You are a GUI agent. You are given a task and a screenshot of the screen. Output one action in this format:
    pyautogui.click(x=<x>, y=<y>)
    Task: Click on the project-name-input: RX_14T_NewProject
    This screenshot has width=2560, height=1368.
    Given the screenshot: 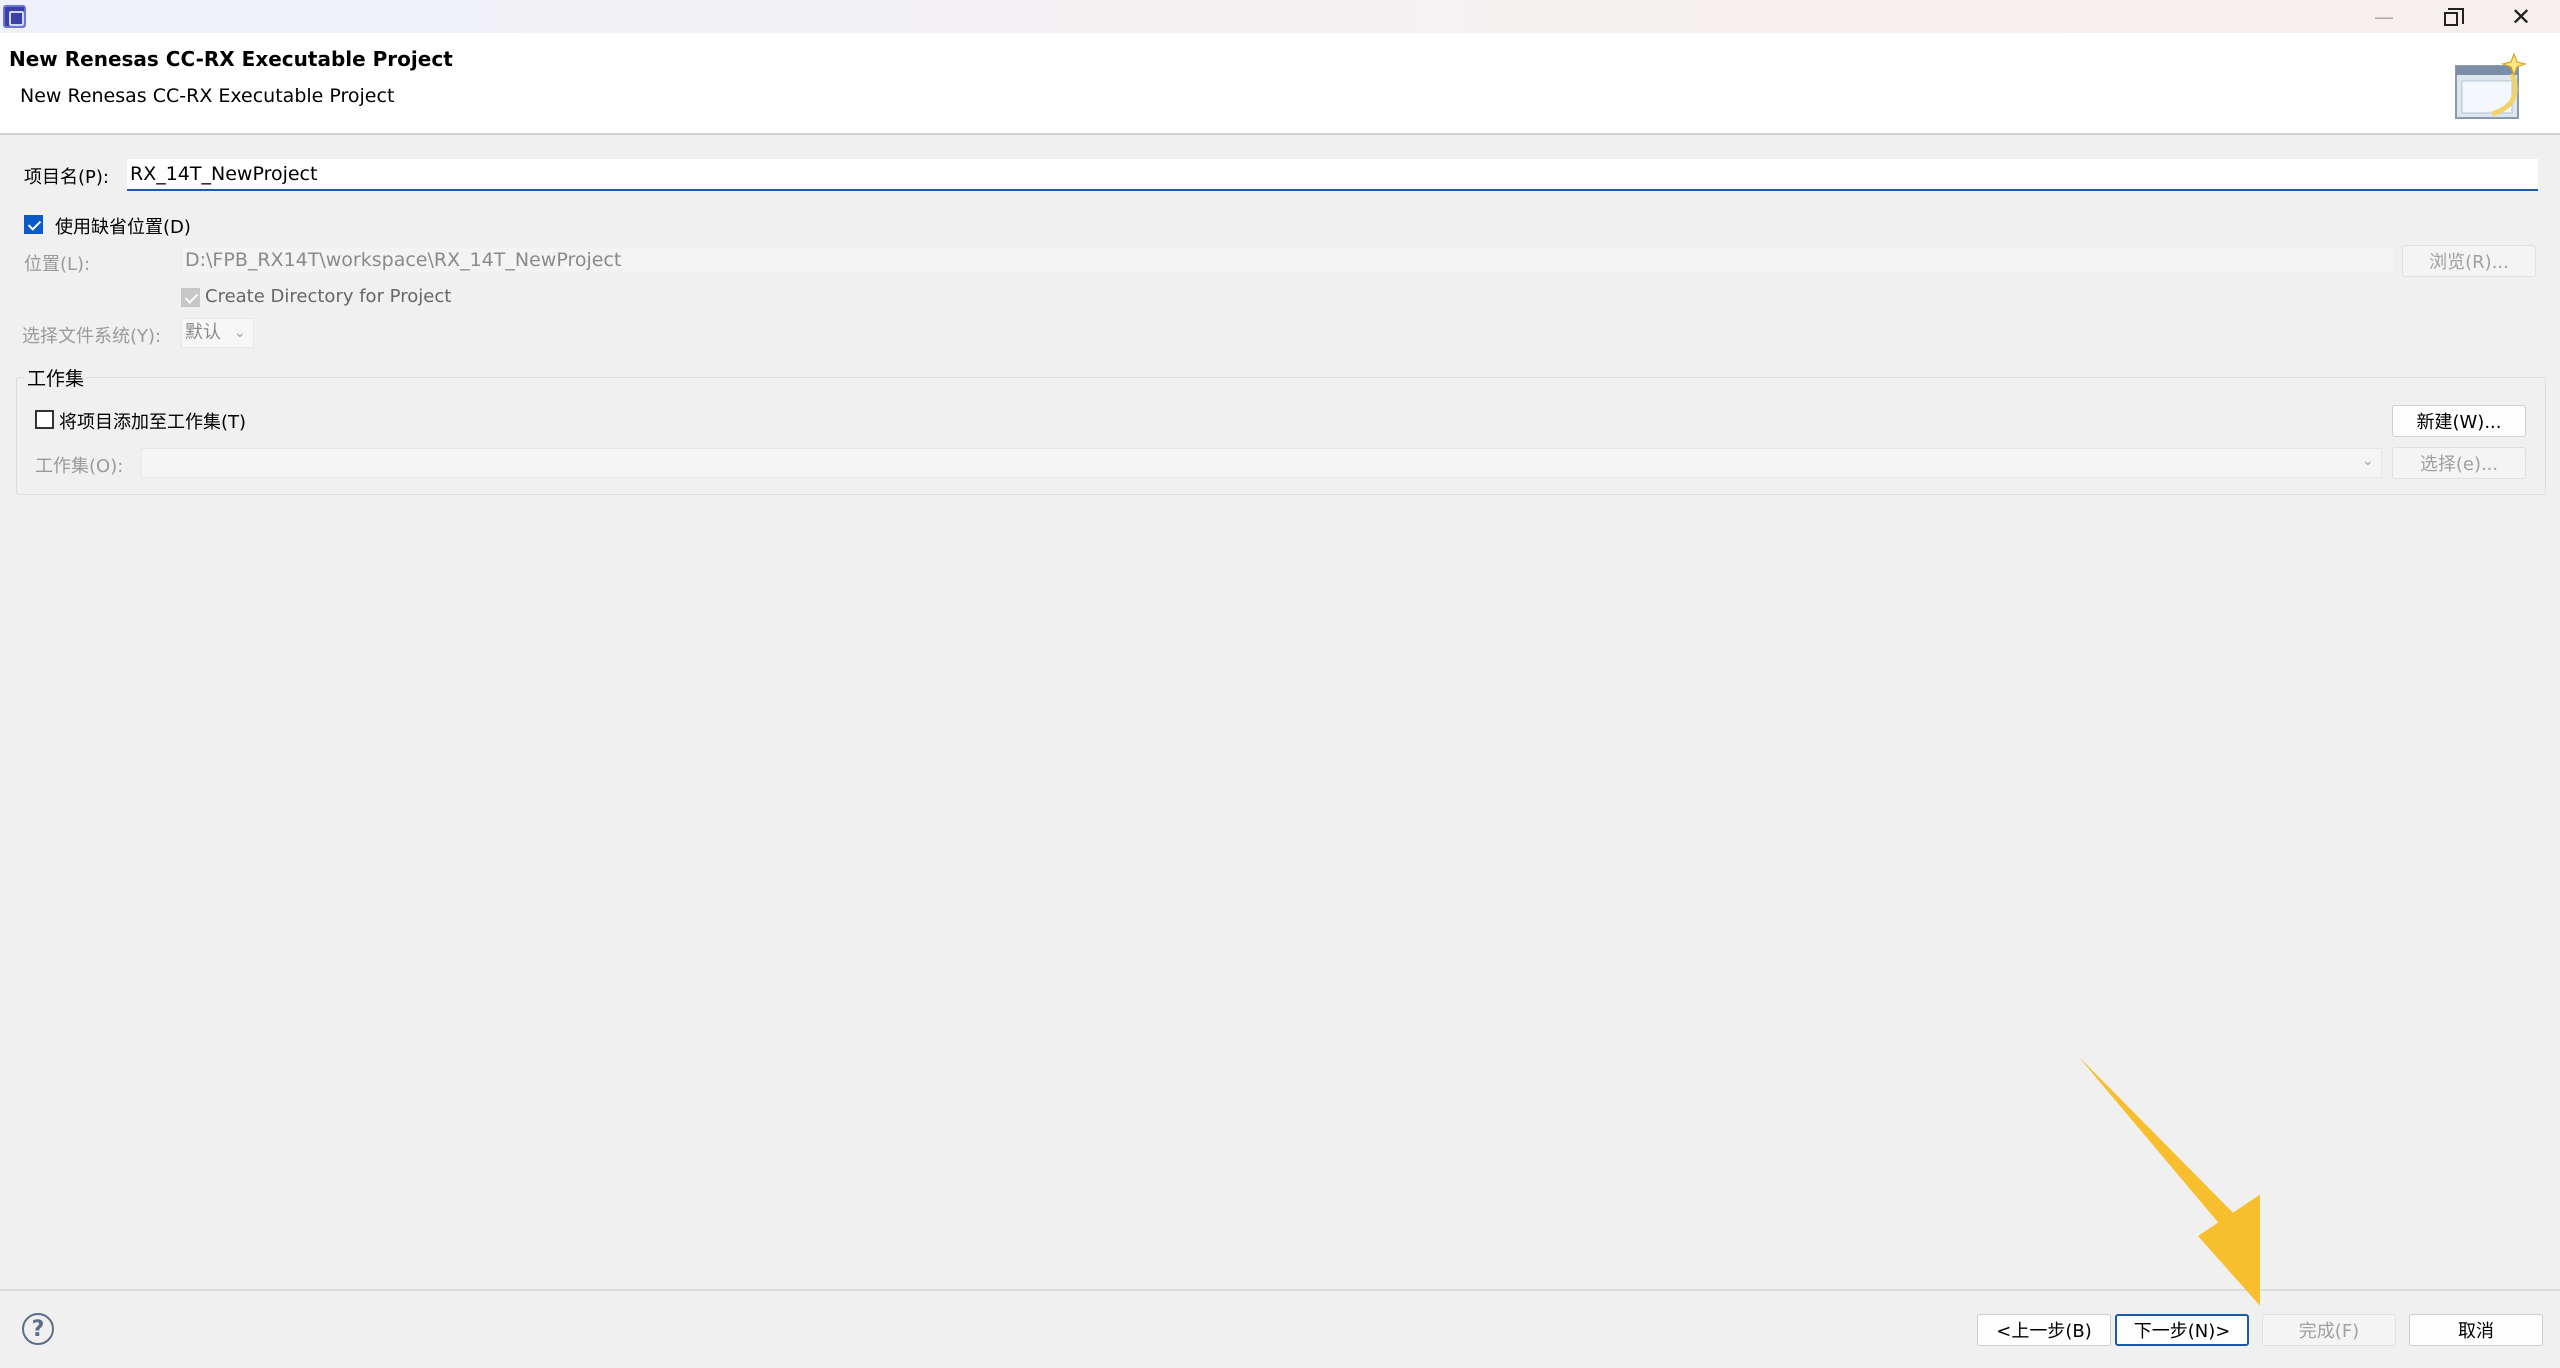 What is the action you would take?
    pyautogui.click(x=1332, y=175)
    